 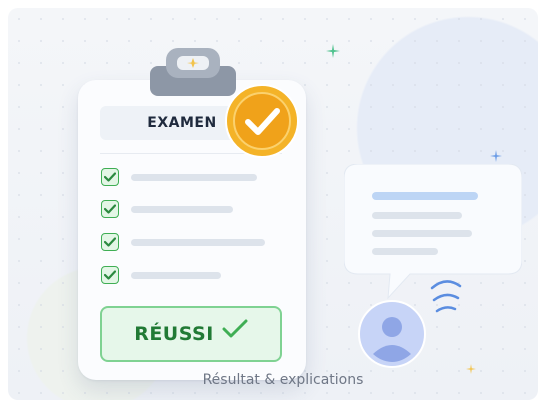 What do you see at coordinates (262, 121) in the screenshot?
I see `check-badge-icon` at bounding box center [262, 121].